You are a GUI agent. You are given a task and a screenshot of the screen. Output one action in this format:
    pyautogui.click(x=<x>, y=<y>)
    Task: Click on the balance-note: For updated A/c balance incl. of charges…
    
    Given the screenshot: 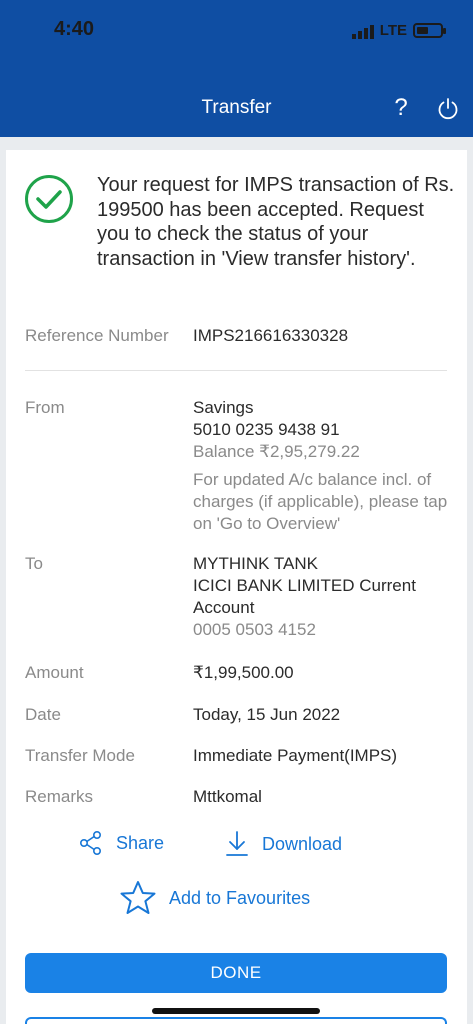 What is the action you would take?
    pyautogui.click(x=320, y=501)
    